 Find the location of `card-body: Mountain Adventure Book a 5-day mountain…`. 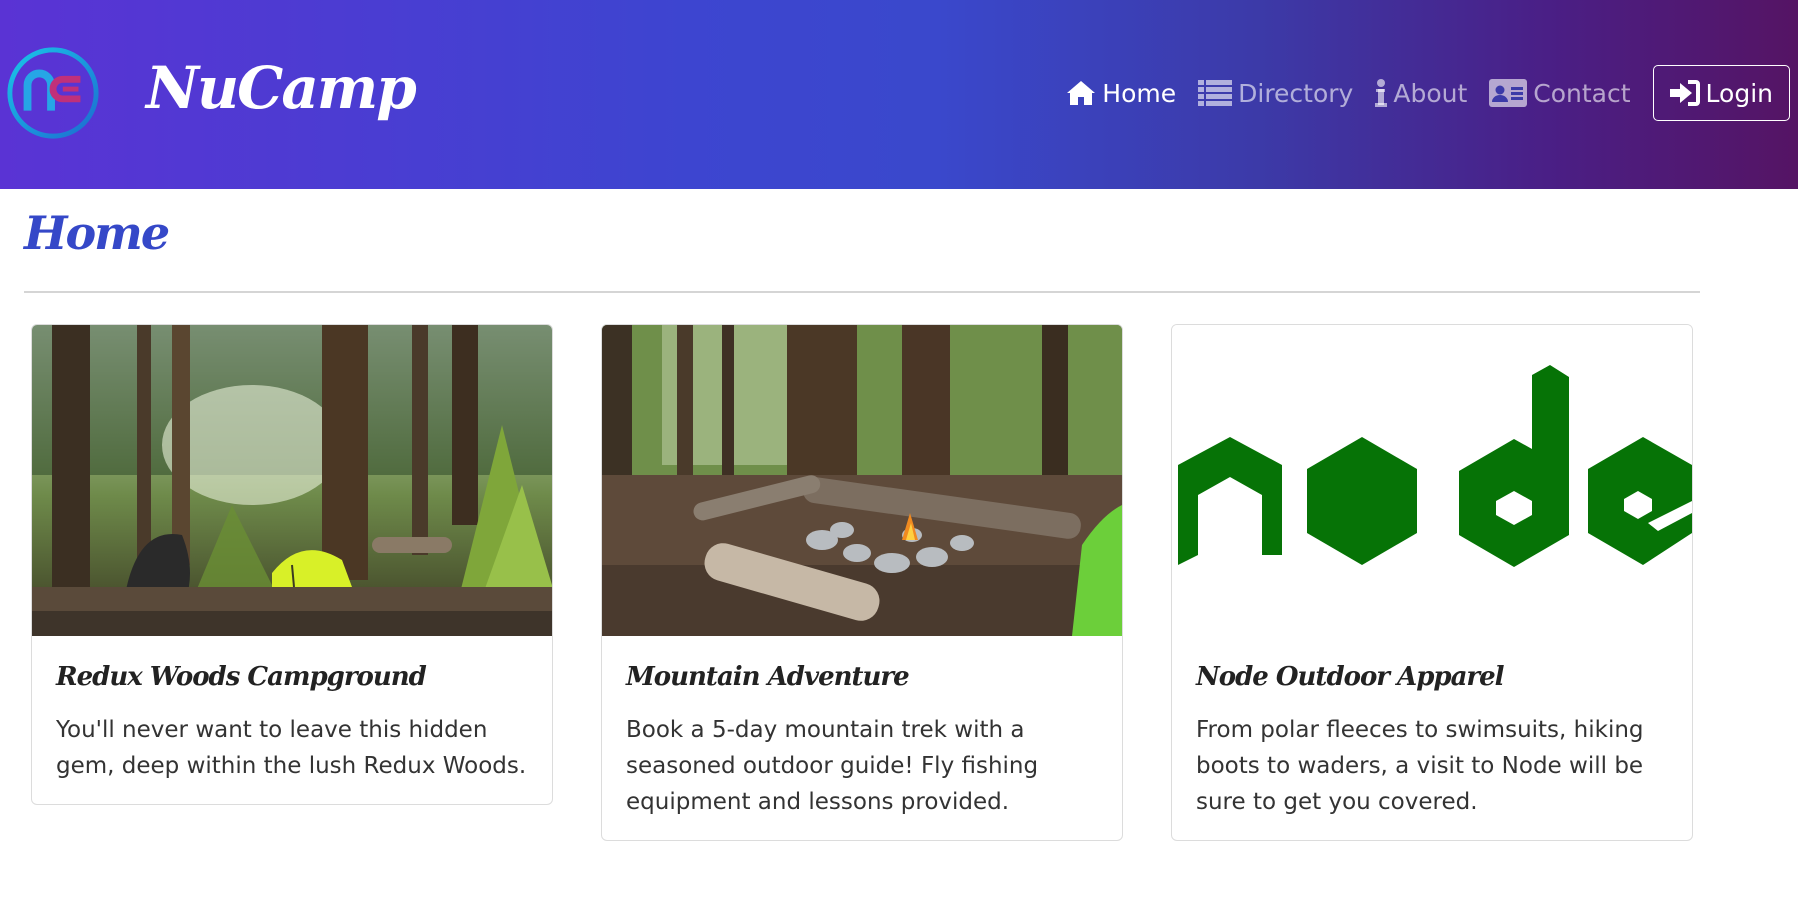

card-body: Mountain Adventure Book a 5-day mountain… is located at coordinates (862, 738).